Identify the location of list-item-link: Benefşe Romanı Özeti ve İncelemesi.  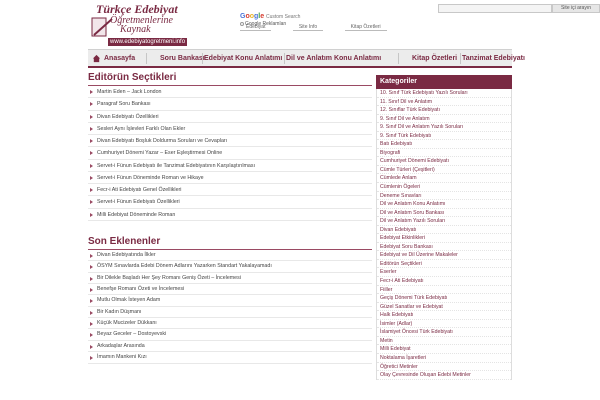
(140, 289).